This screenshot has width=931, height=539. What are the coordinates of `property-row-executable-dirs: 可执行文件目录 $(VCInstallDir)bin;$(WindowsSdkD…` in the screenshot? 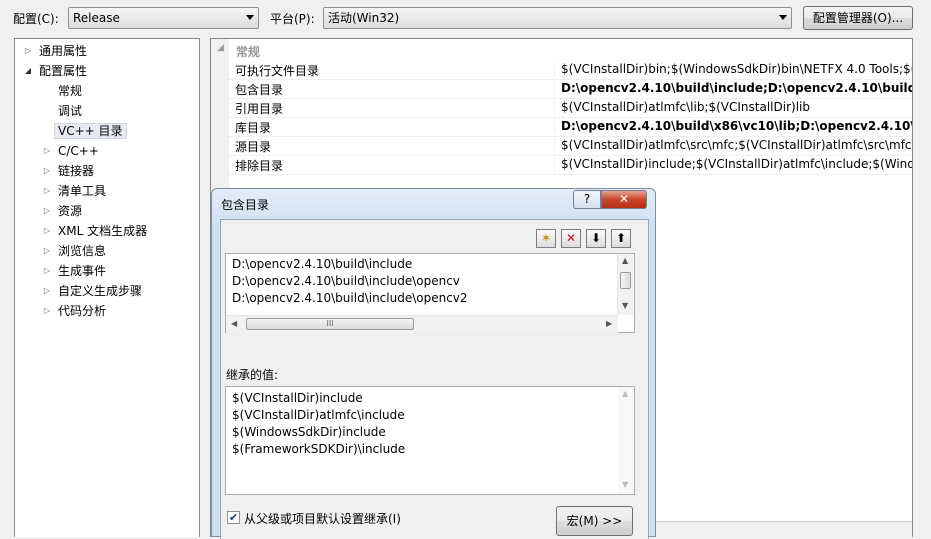 It's located at (570, 70).